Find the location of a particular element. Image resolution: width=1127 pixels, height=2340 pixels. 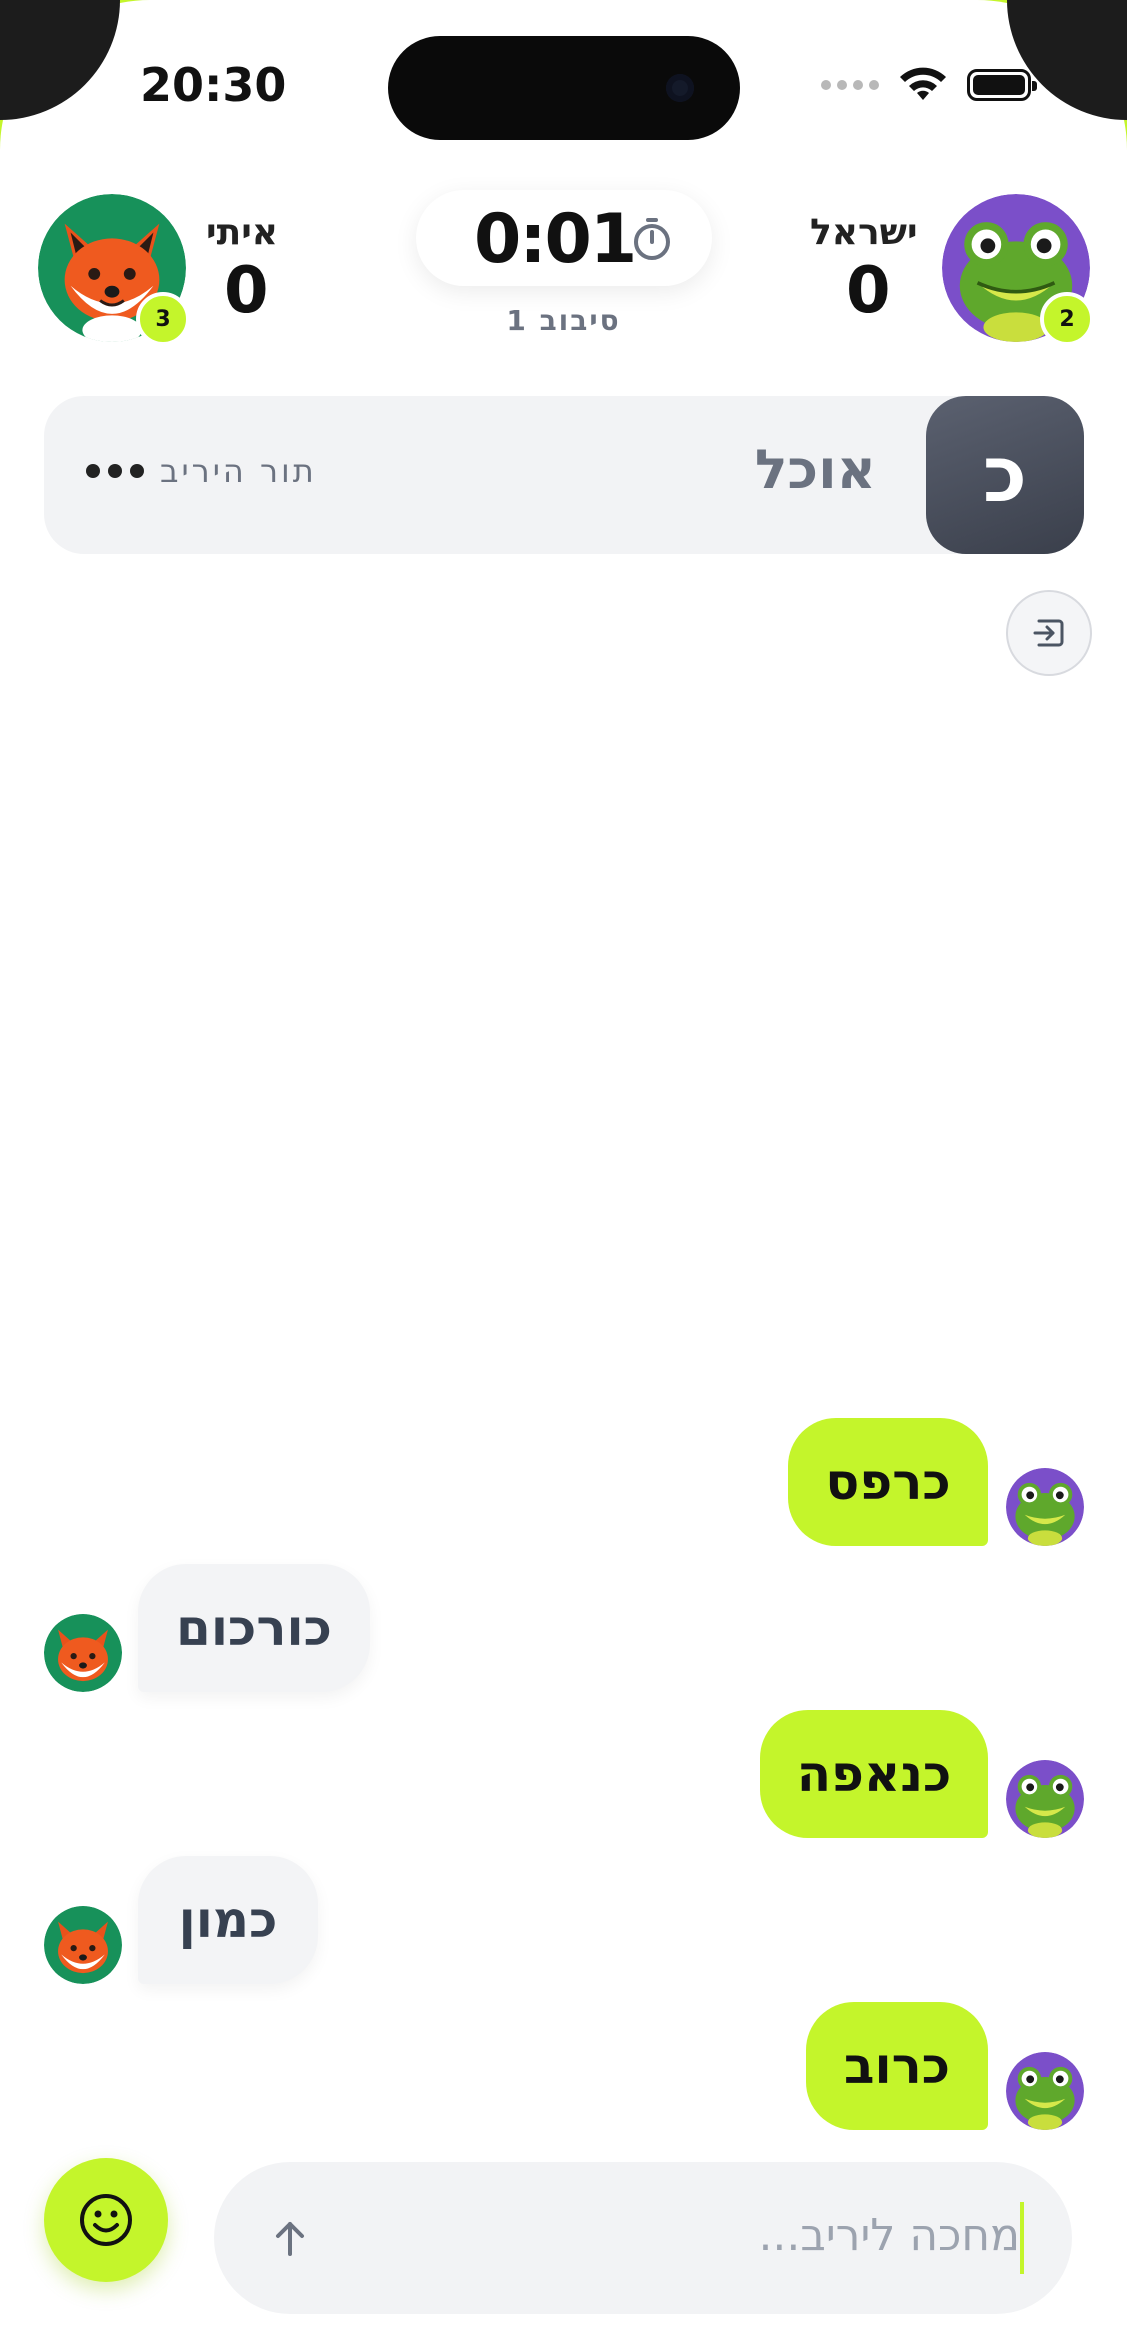

smiley-icon is located at coordinates (106, 2220).